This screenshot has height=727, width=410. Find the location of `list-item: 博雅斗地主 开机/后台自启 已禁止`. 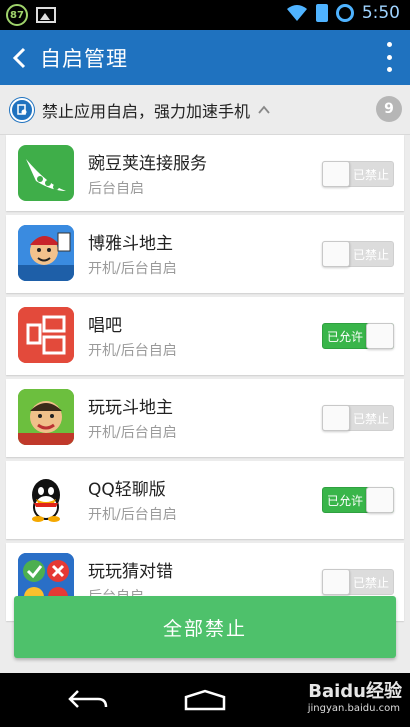

list-item: 博雅斗地主 开机/后台自启 已禁止 is located at coordinates (205, 254).